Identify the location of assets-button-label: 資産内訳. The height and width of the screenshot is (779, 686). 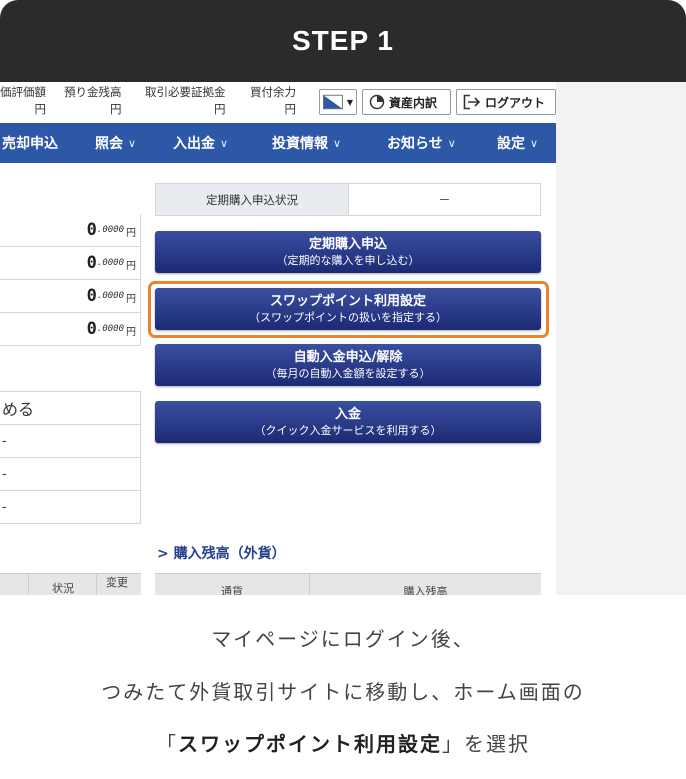
(413, 102).